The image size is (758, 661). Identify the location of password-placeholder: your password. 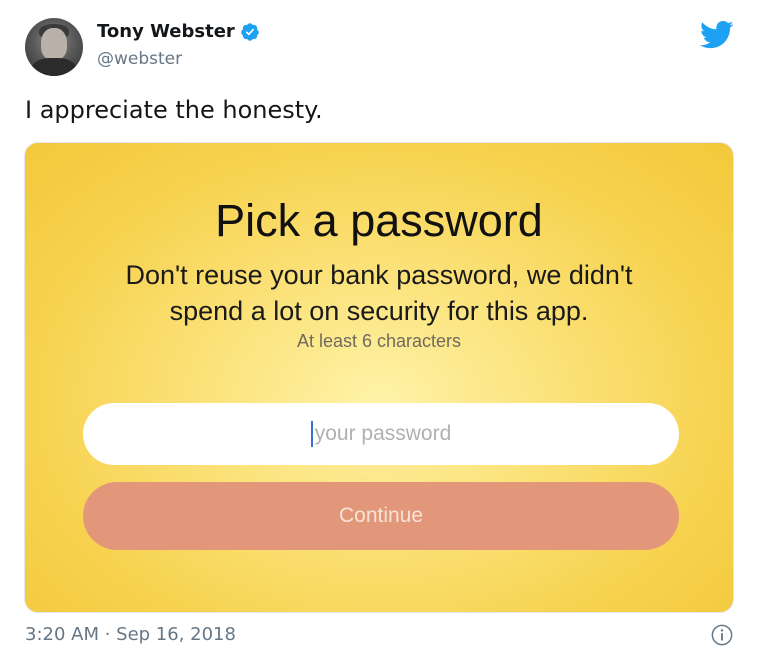
(383, 433).